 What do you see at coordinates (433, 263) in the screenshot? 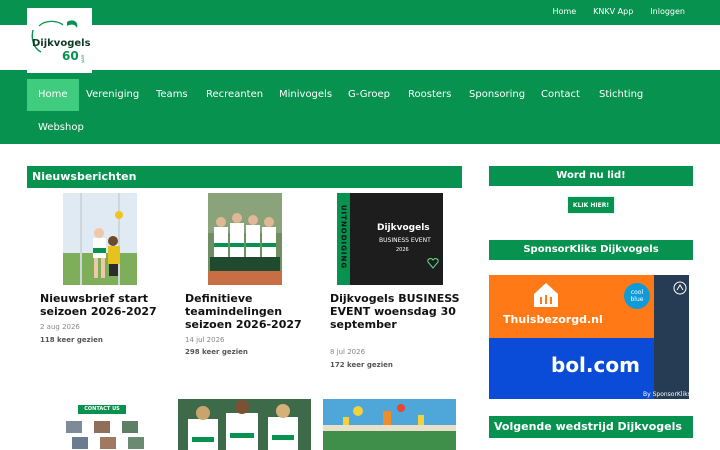
I see `heart-icon` at bounding box center [433, 263].